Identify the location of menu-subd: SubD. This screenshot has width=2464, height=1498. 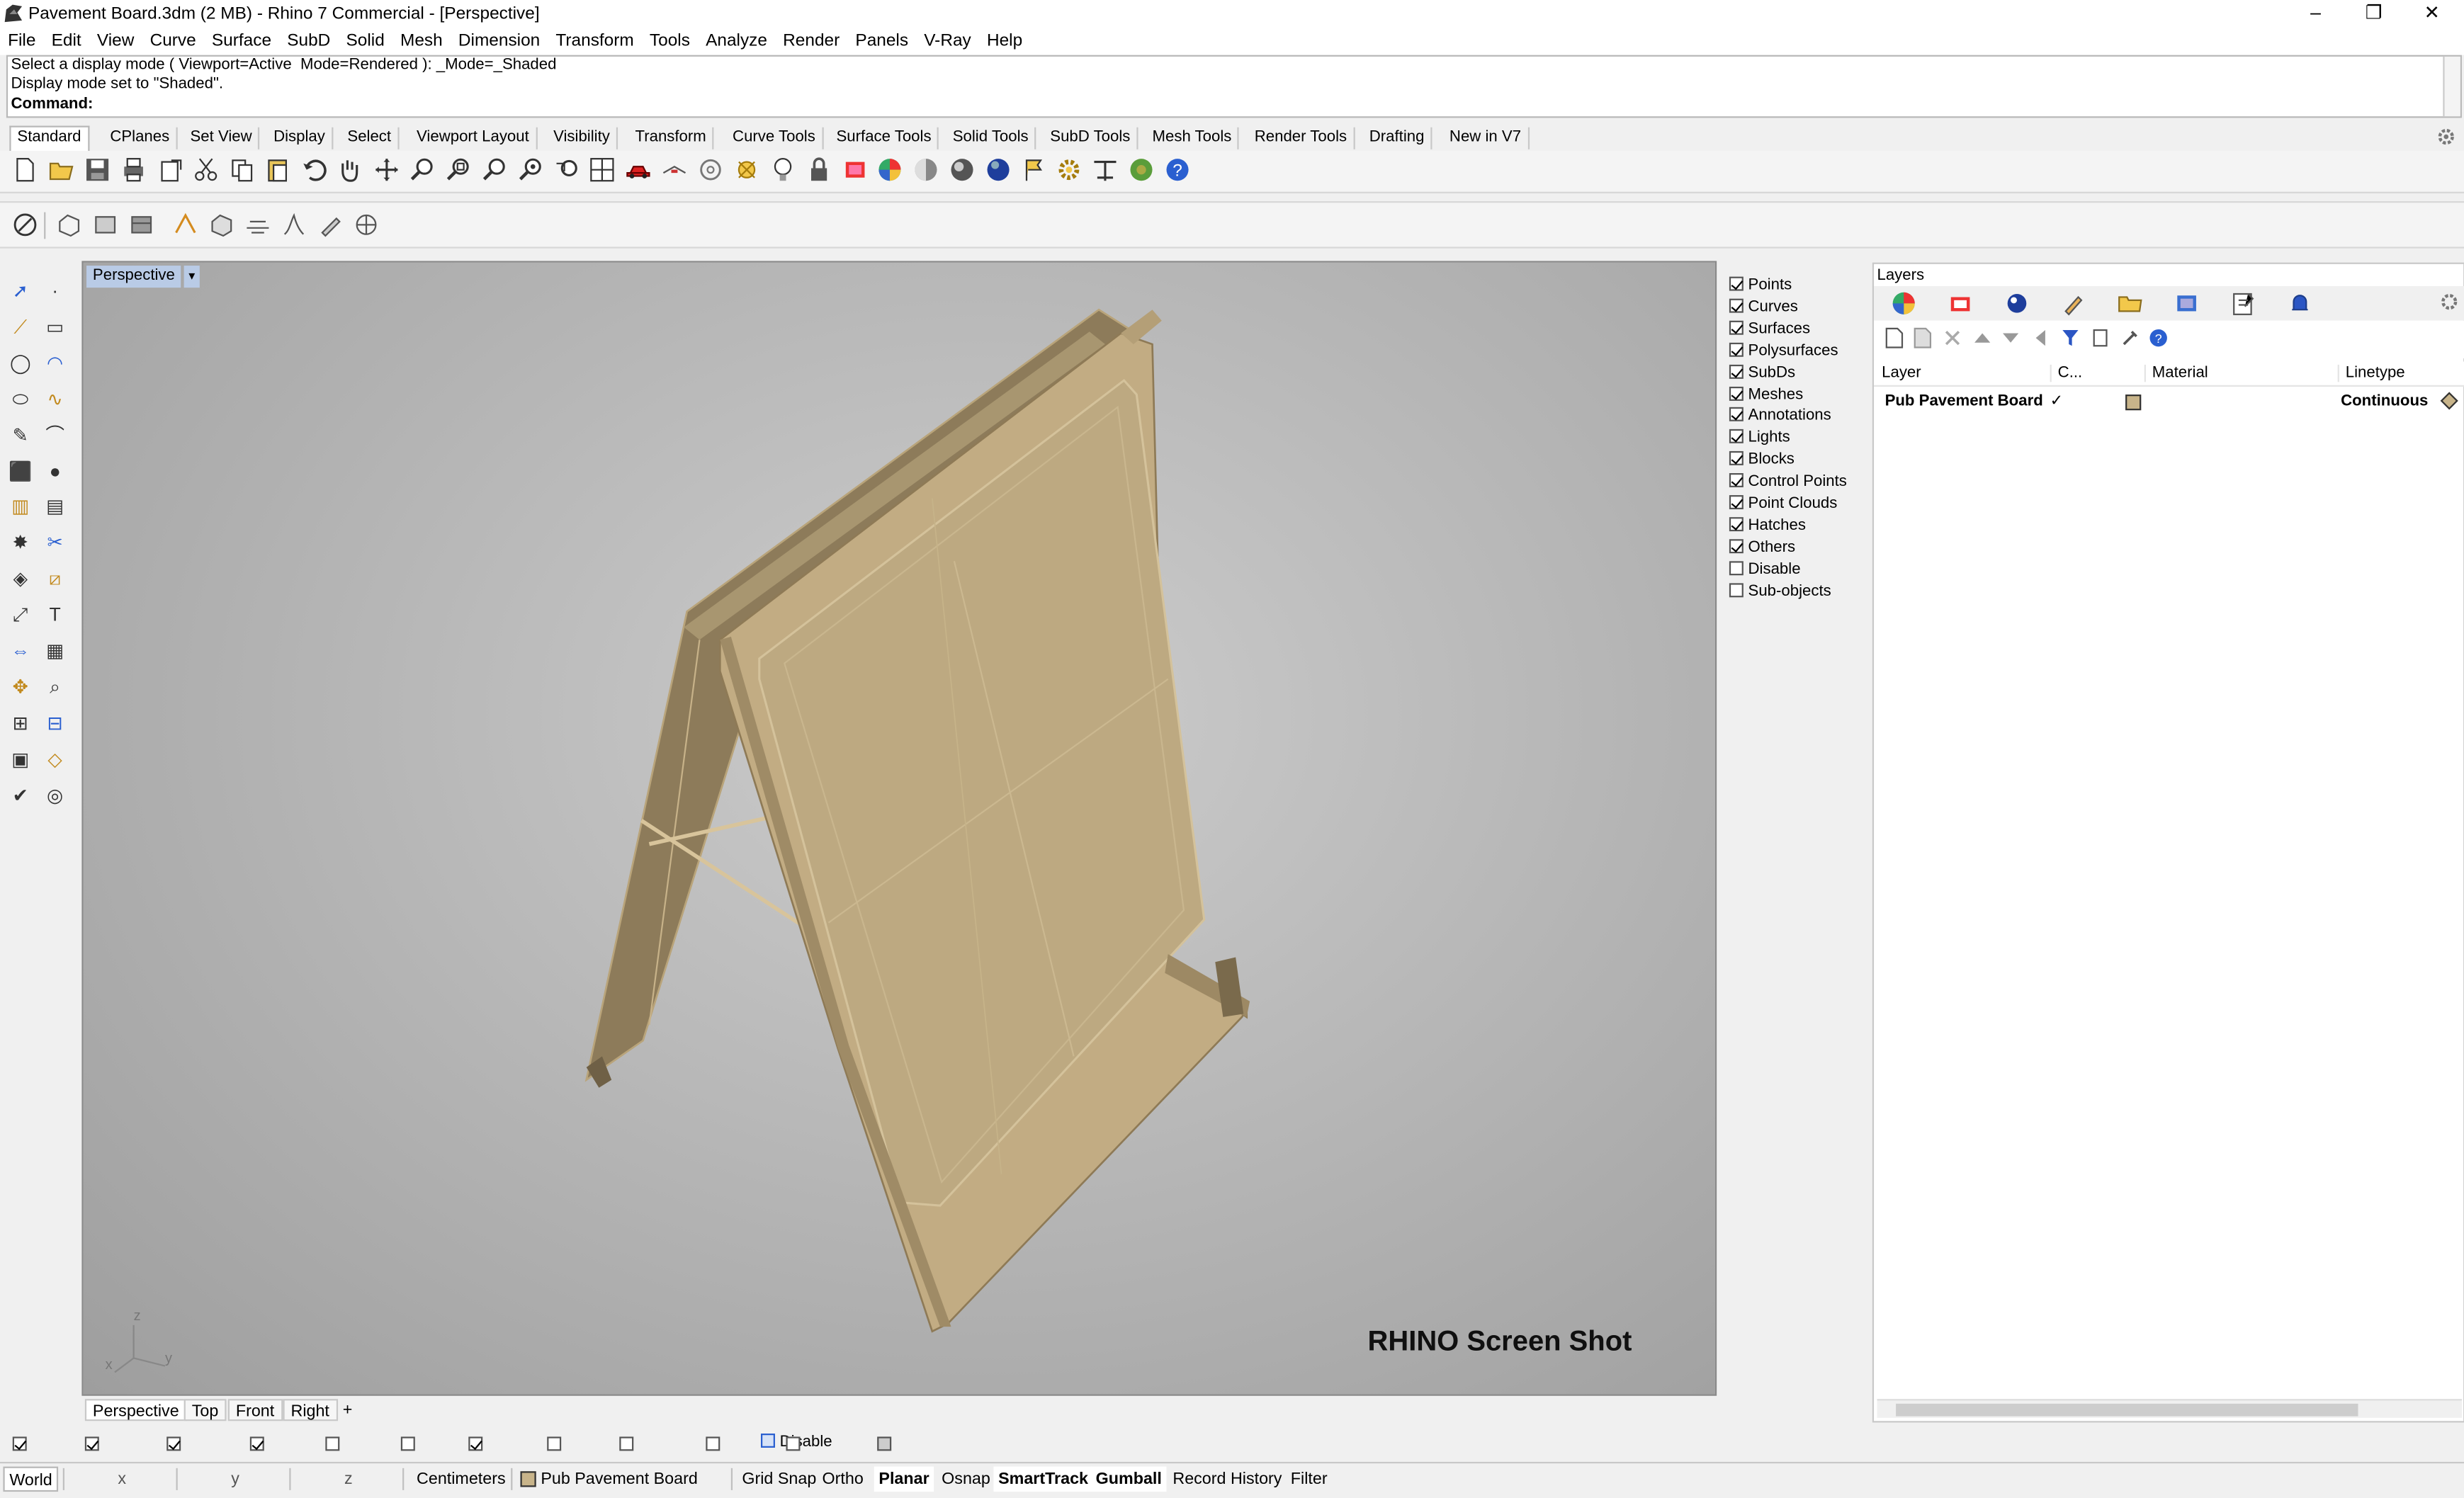
(308, 41).